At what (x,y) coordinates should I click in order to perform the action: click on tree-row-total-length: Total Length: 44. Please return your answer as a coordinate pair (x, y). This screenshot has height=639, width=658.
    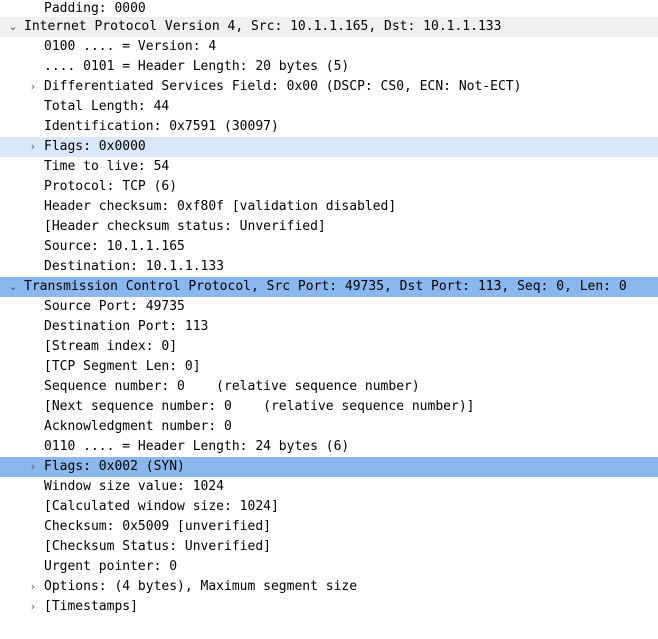
    Looking at the image, I should click on (329, 107).